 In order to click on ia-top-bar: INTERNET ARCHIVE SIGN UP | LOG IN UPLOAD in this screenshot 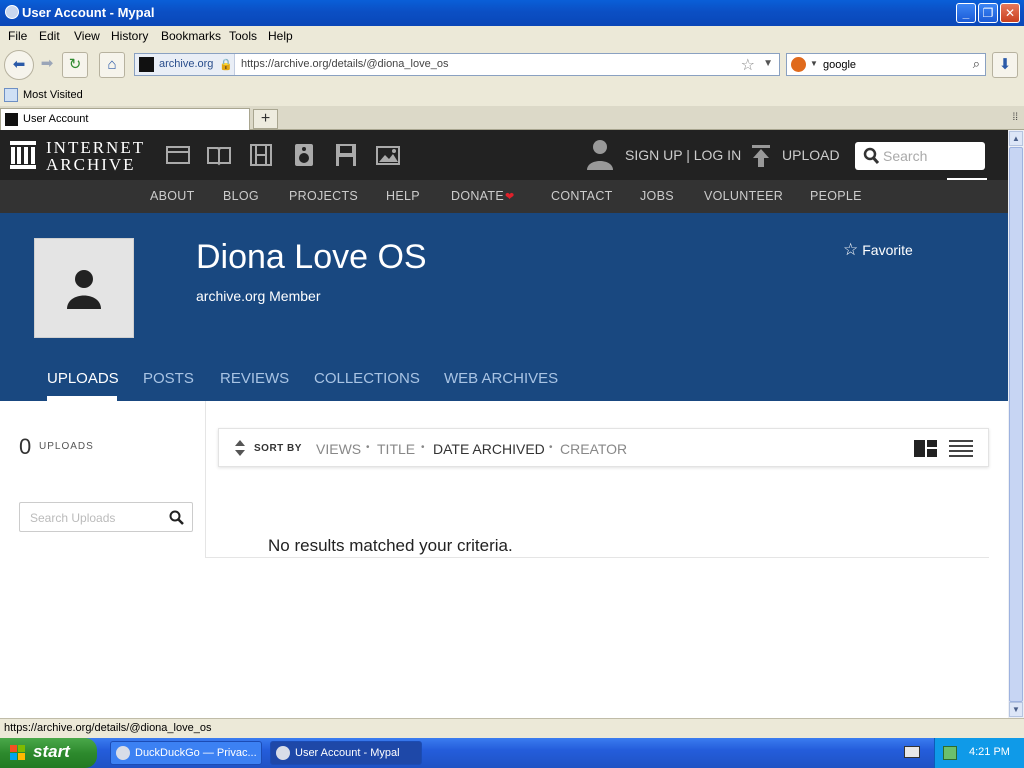, I will do `click(504, 155)`.